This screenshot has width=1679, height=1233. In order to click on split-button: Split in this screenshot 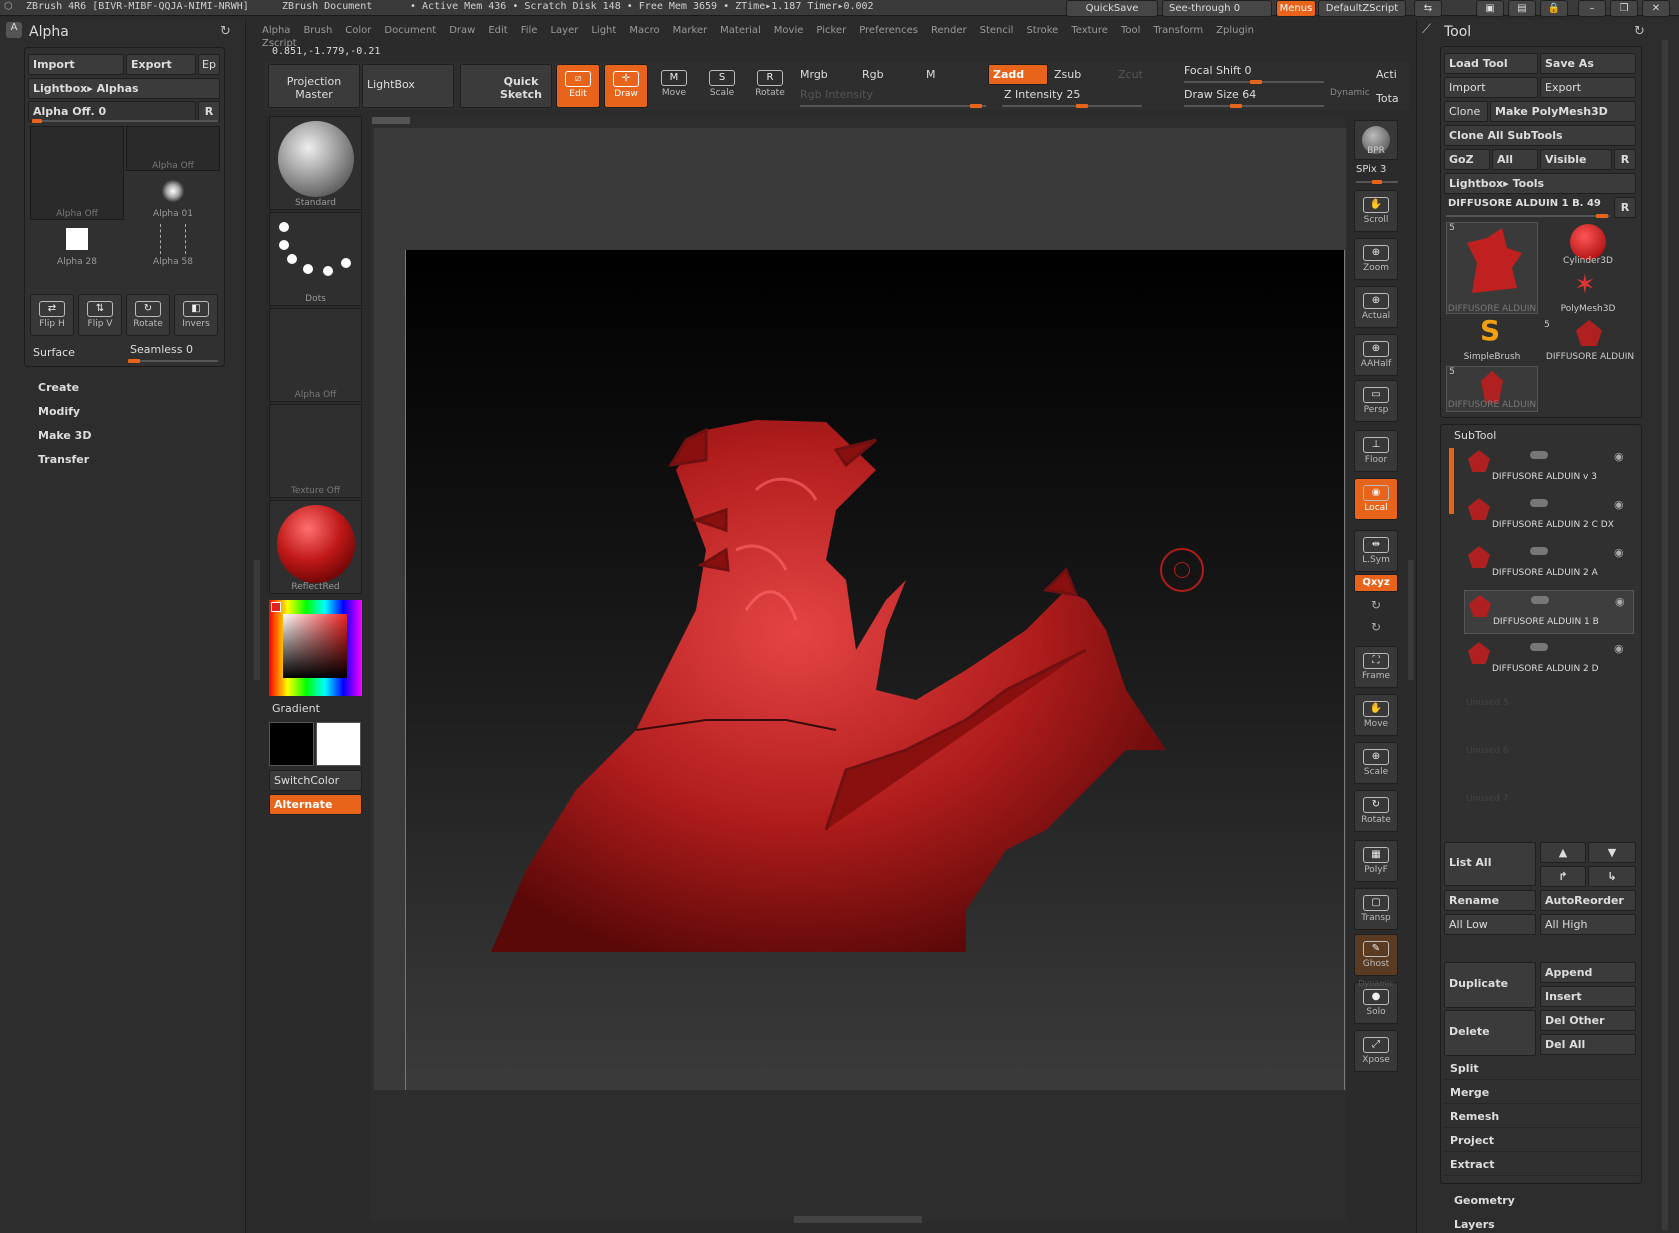, I will do `click(1542, 1069)`.